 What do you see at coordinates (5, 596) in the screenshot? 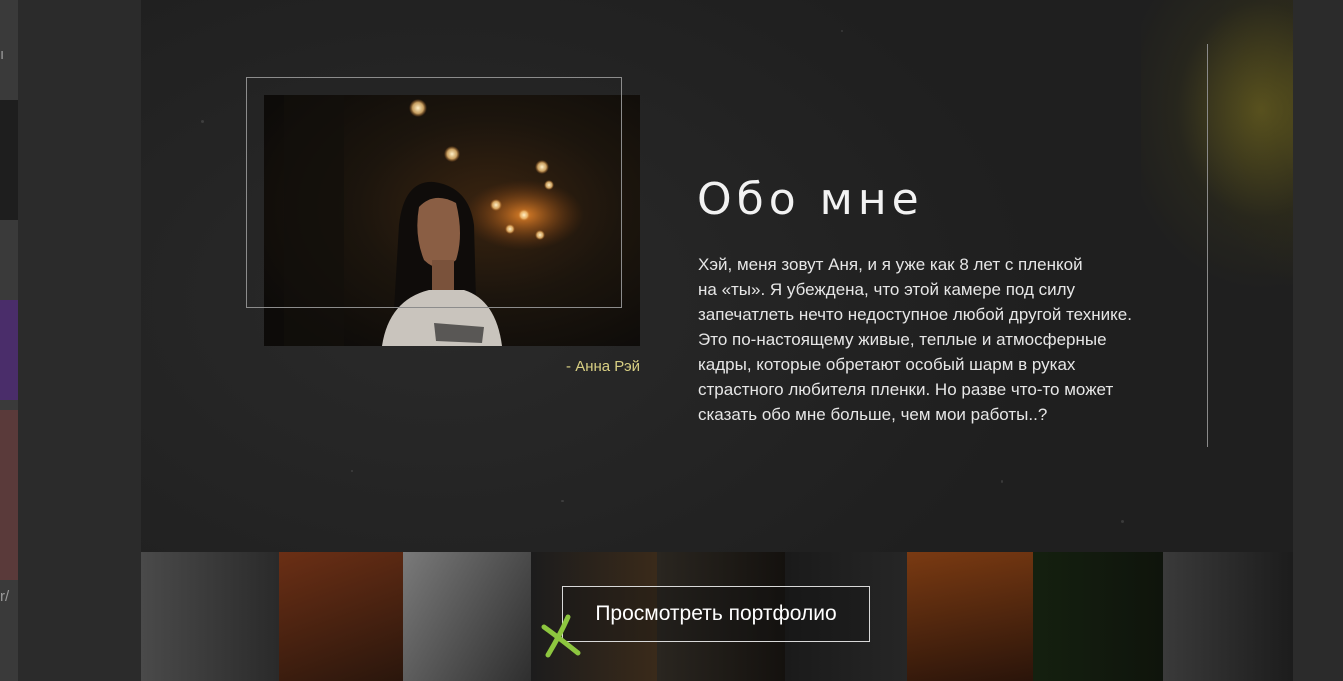
I see `backdrop-text: r/` at bounding box center [5, 596].